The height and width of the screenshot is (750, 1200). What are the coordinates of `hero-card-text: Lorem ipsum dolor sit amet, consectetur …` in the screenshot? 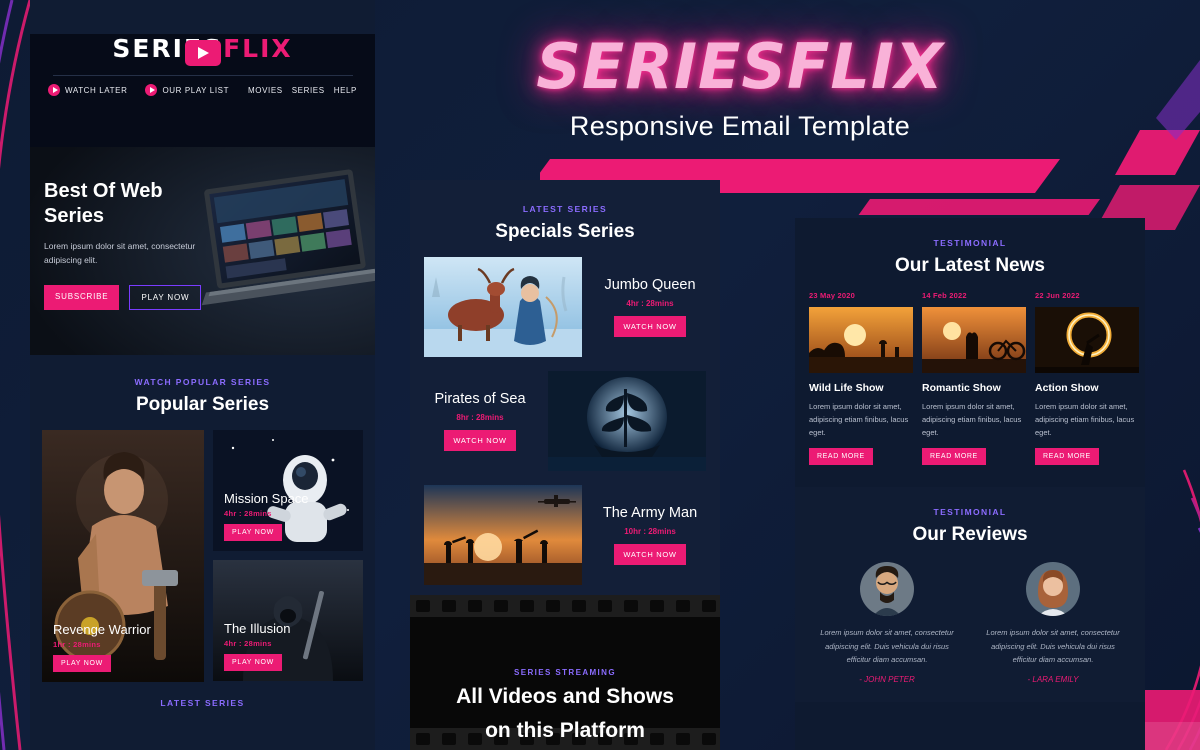 It's located at (120, 253).